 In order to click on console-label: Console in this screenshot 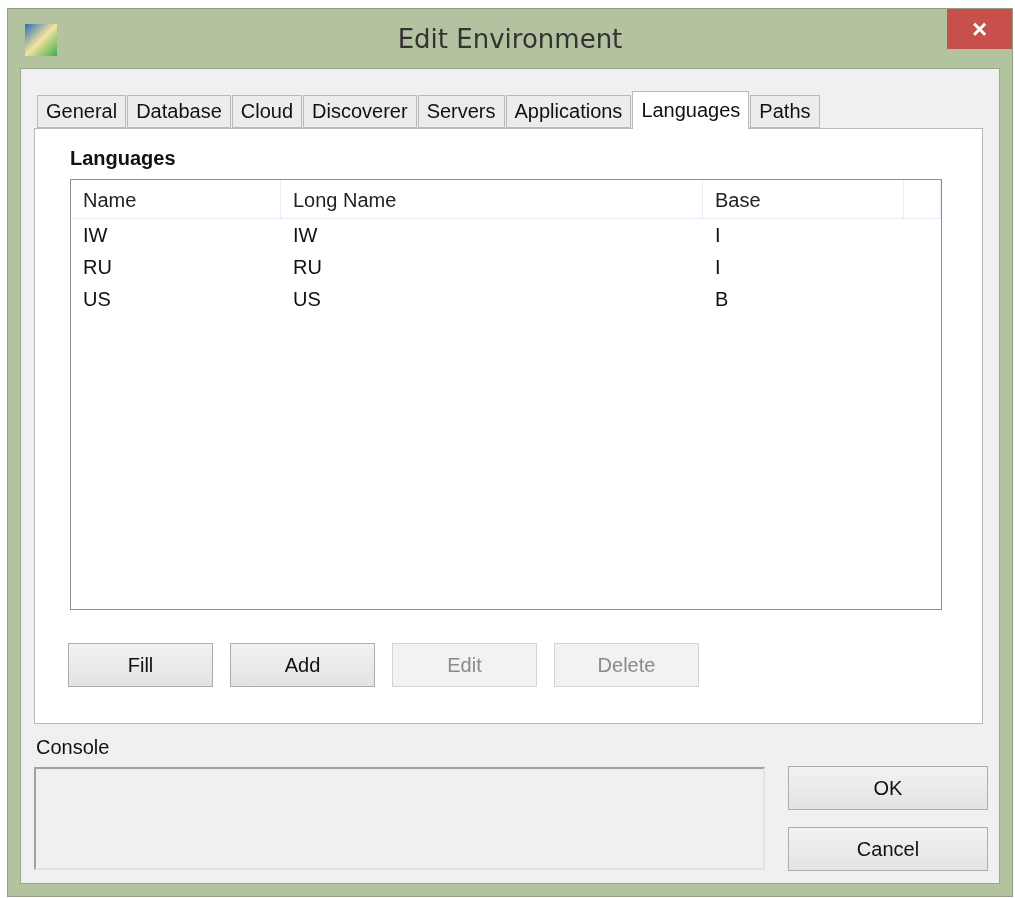, I will do `click(73, 747)`.